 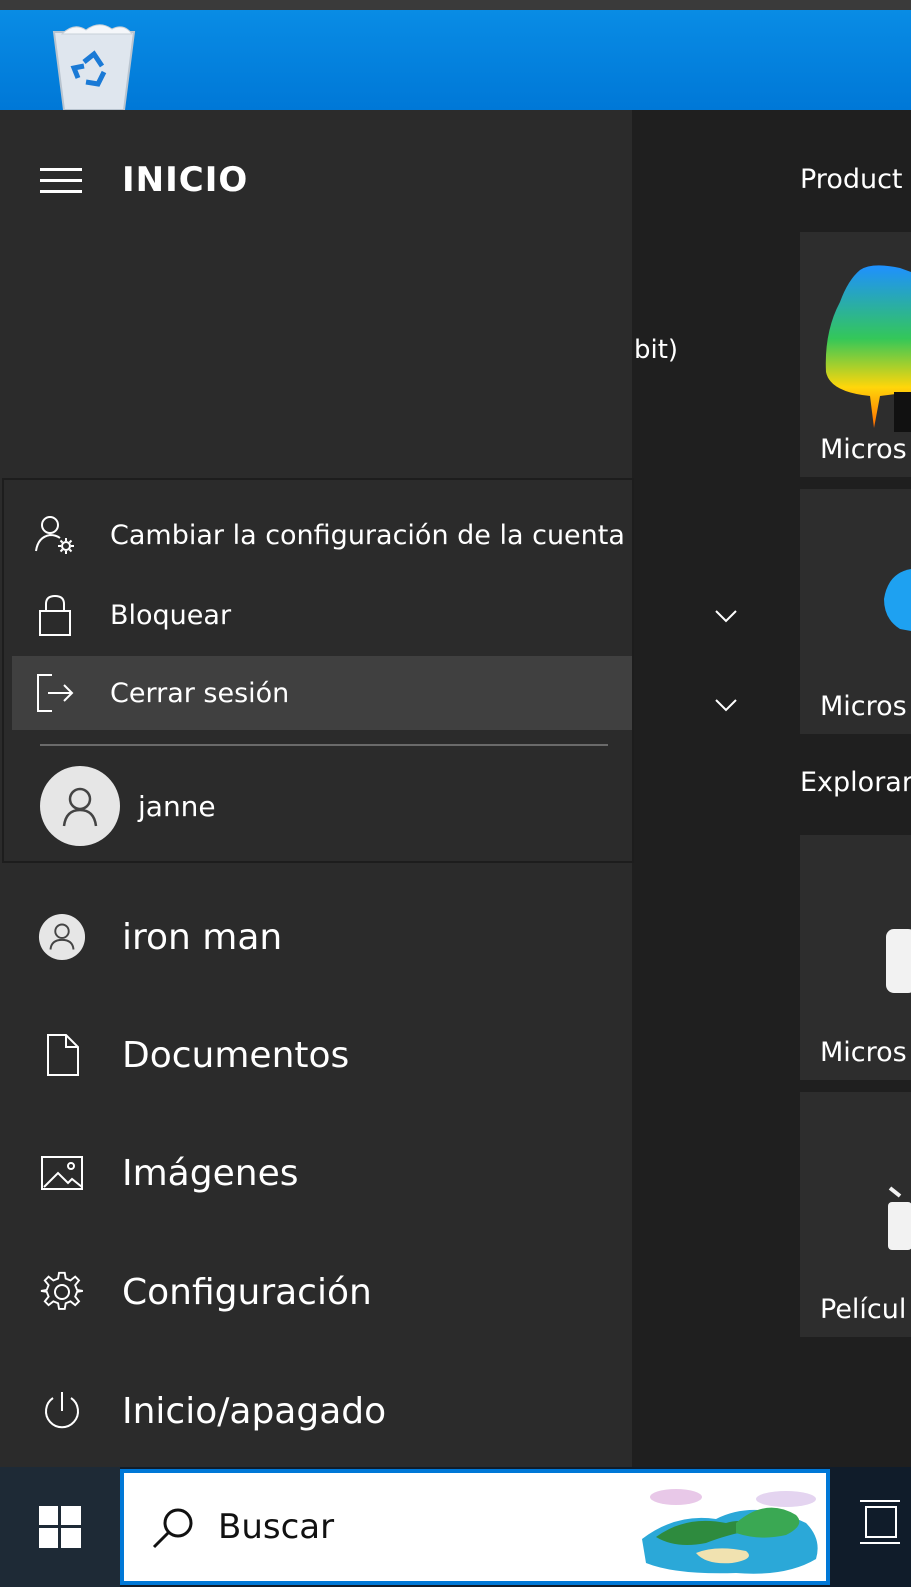 What do you see at coordinates (899, 1218) in the screenshot?
I see `movies-icon` at bounding box center [899, 1218].